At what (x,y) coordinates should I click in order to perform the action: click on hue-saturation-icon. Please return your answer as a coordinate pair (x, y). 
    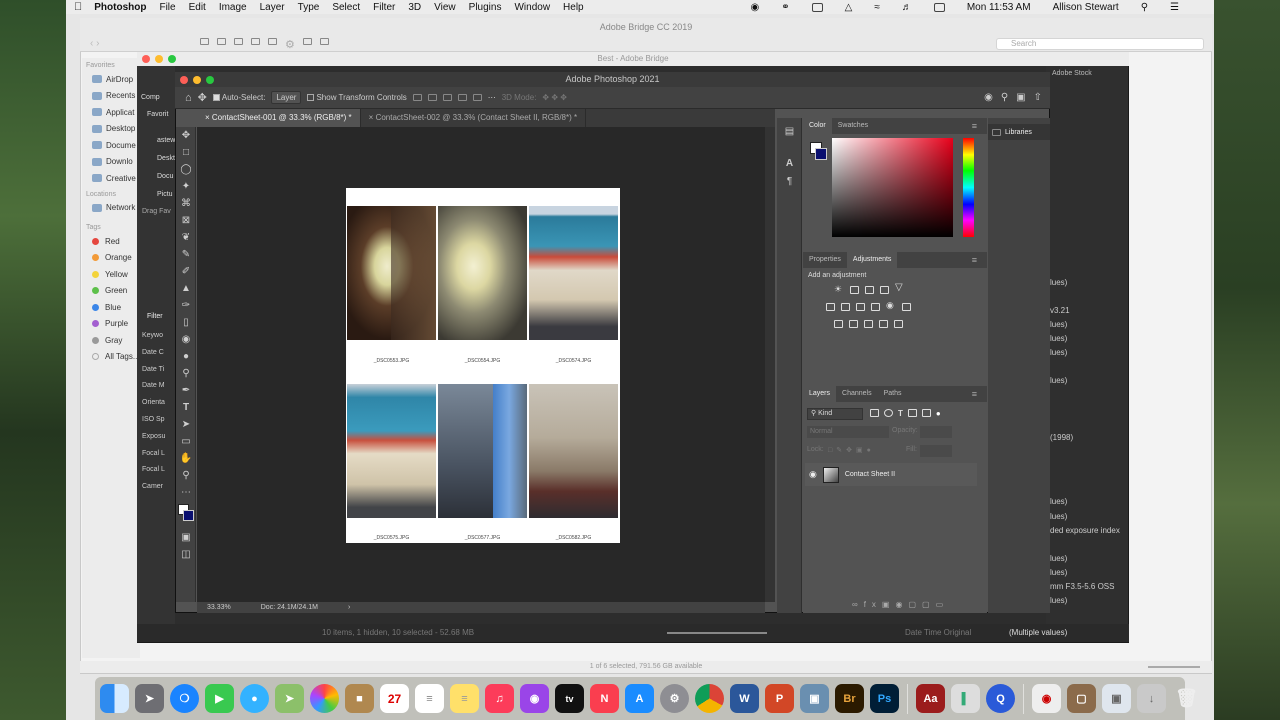
    Looking at the image, I should click on (830, 307).